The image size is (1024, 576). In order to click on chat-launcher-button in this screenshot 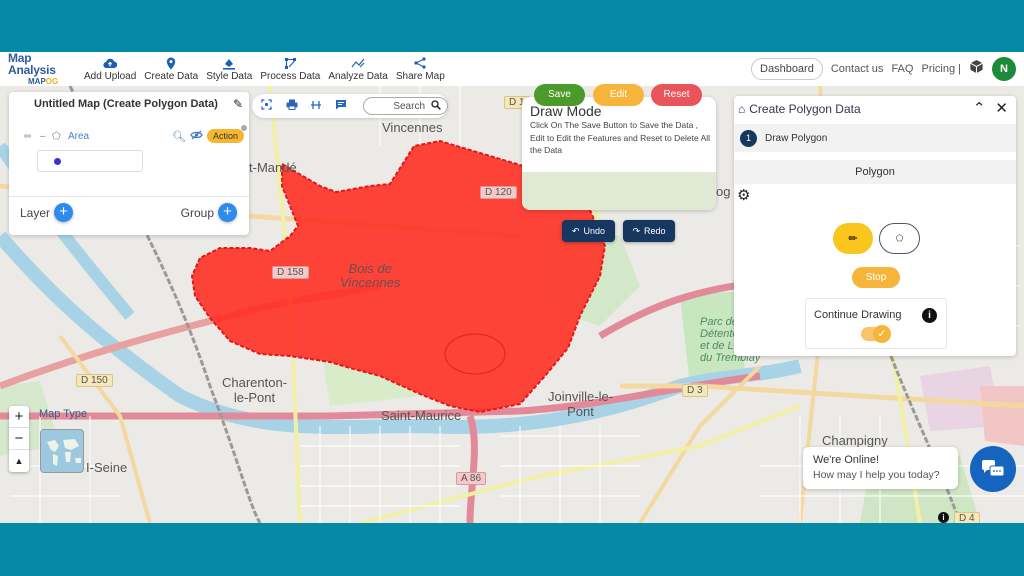, I will do `click(993, 469)`.